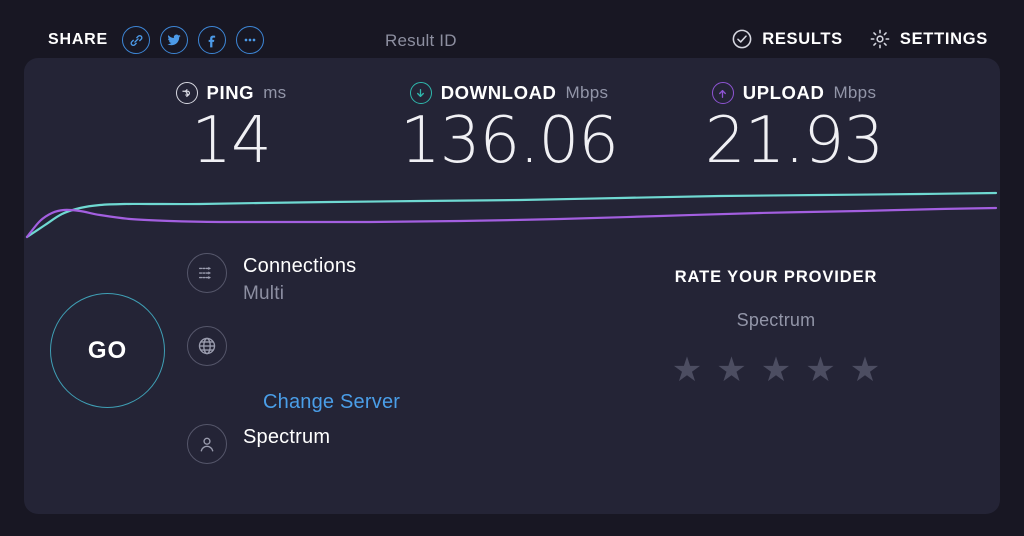 Image resolution: width=1024 pixels, height=536 pixels. I want to click on rating-star-3: ★, so click(776, 370).